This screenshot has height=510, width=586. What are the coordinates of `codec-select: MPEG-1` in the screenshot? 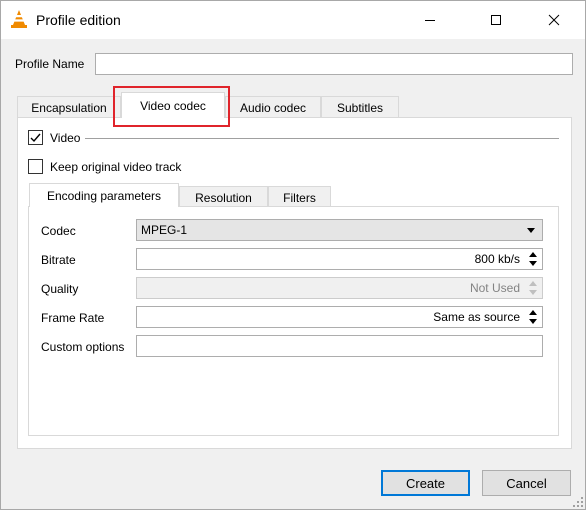 It's located at (339, 230).